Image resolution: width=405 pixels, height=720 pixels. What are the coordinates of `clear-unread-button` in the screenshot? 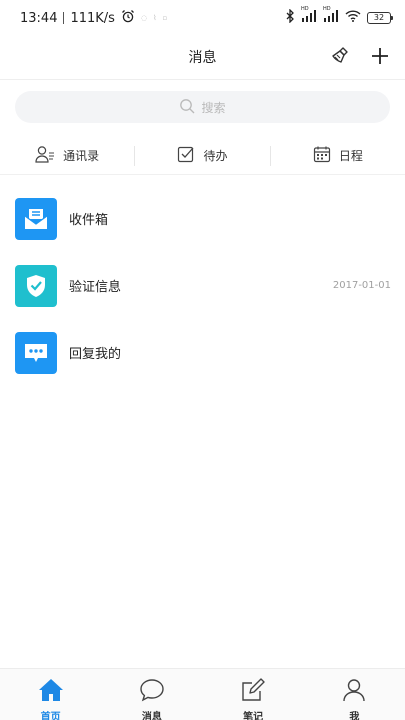 It's located at (340, 58).